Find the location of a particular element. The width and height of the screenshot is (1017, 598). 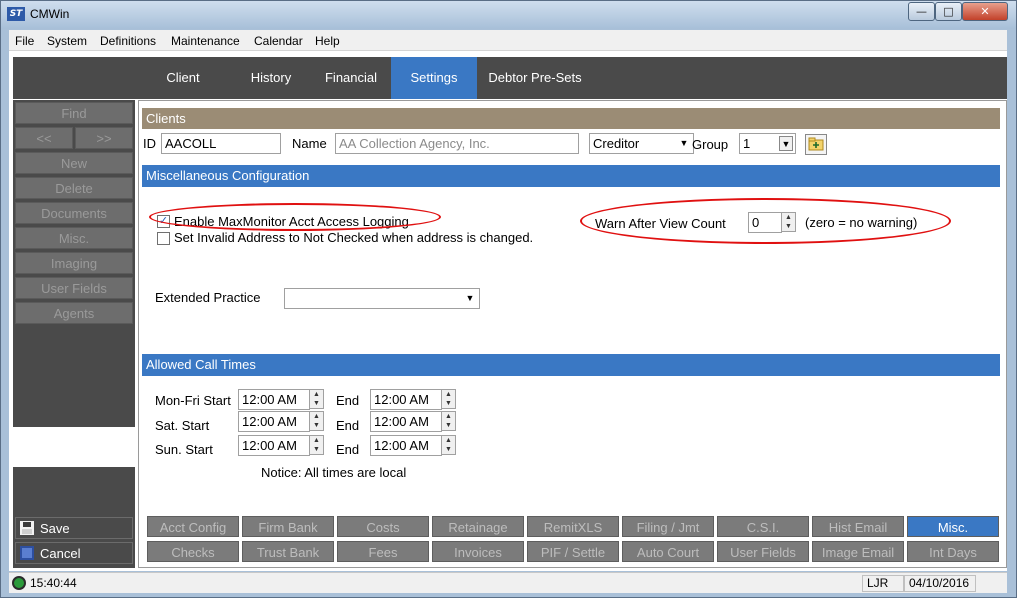

tab-financial: Financial is located at coordinates (351, 78).